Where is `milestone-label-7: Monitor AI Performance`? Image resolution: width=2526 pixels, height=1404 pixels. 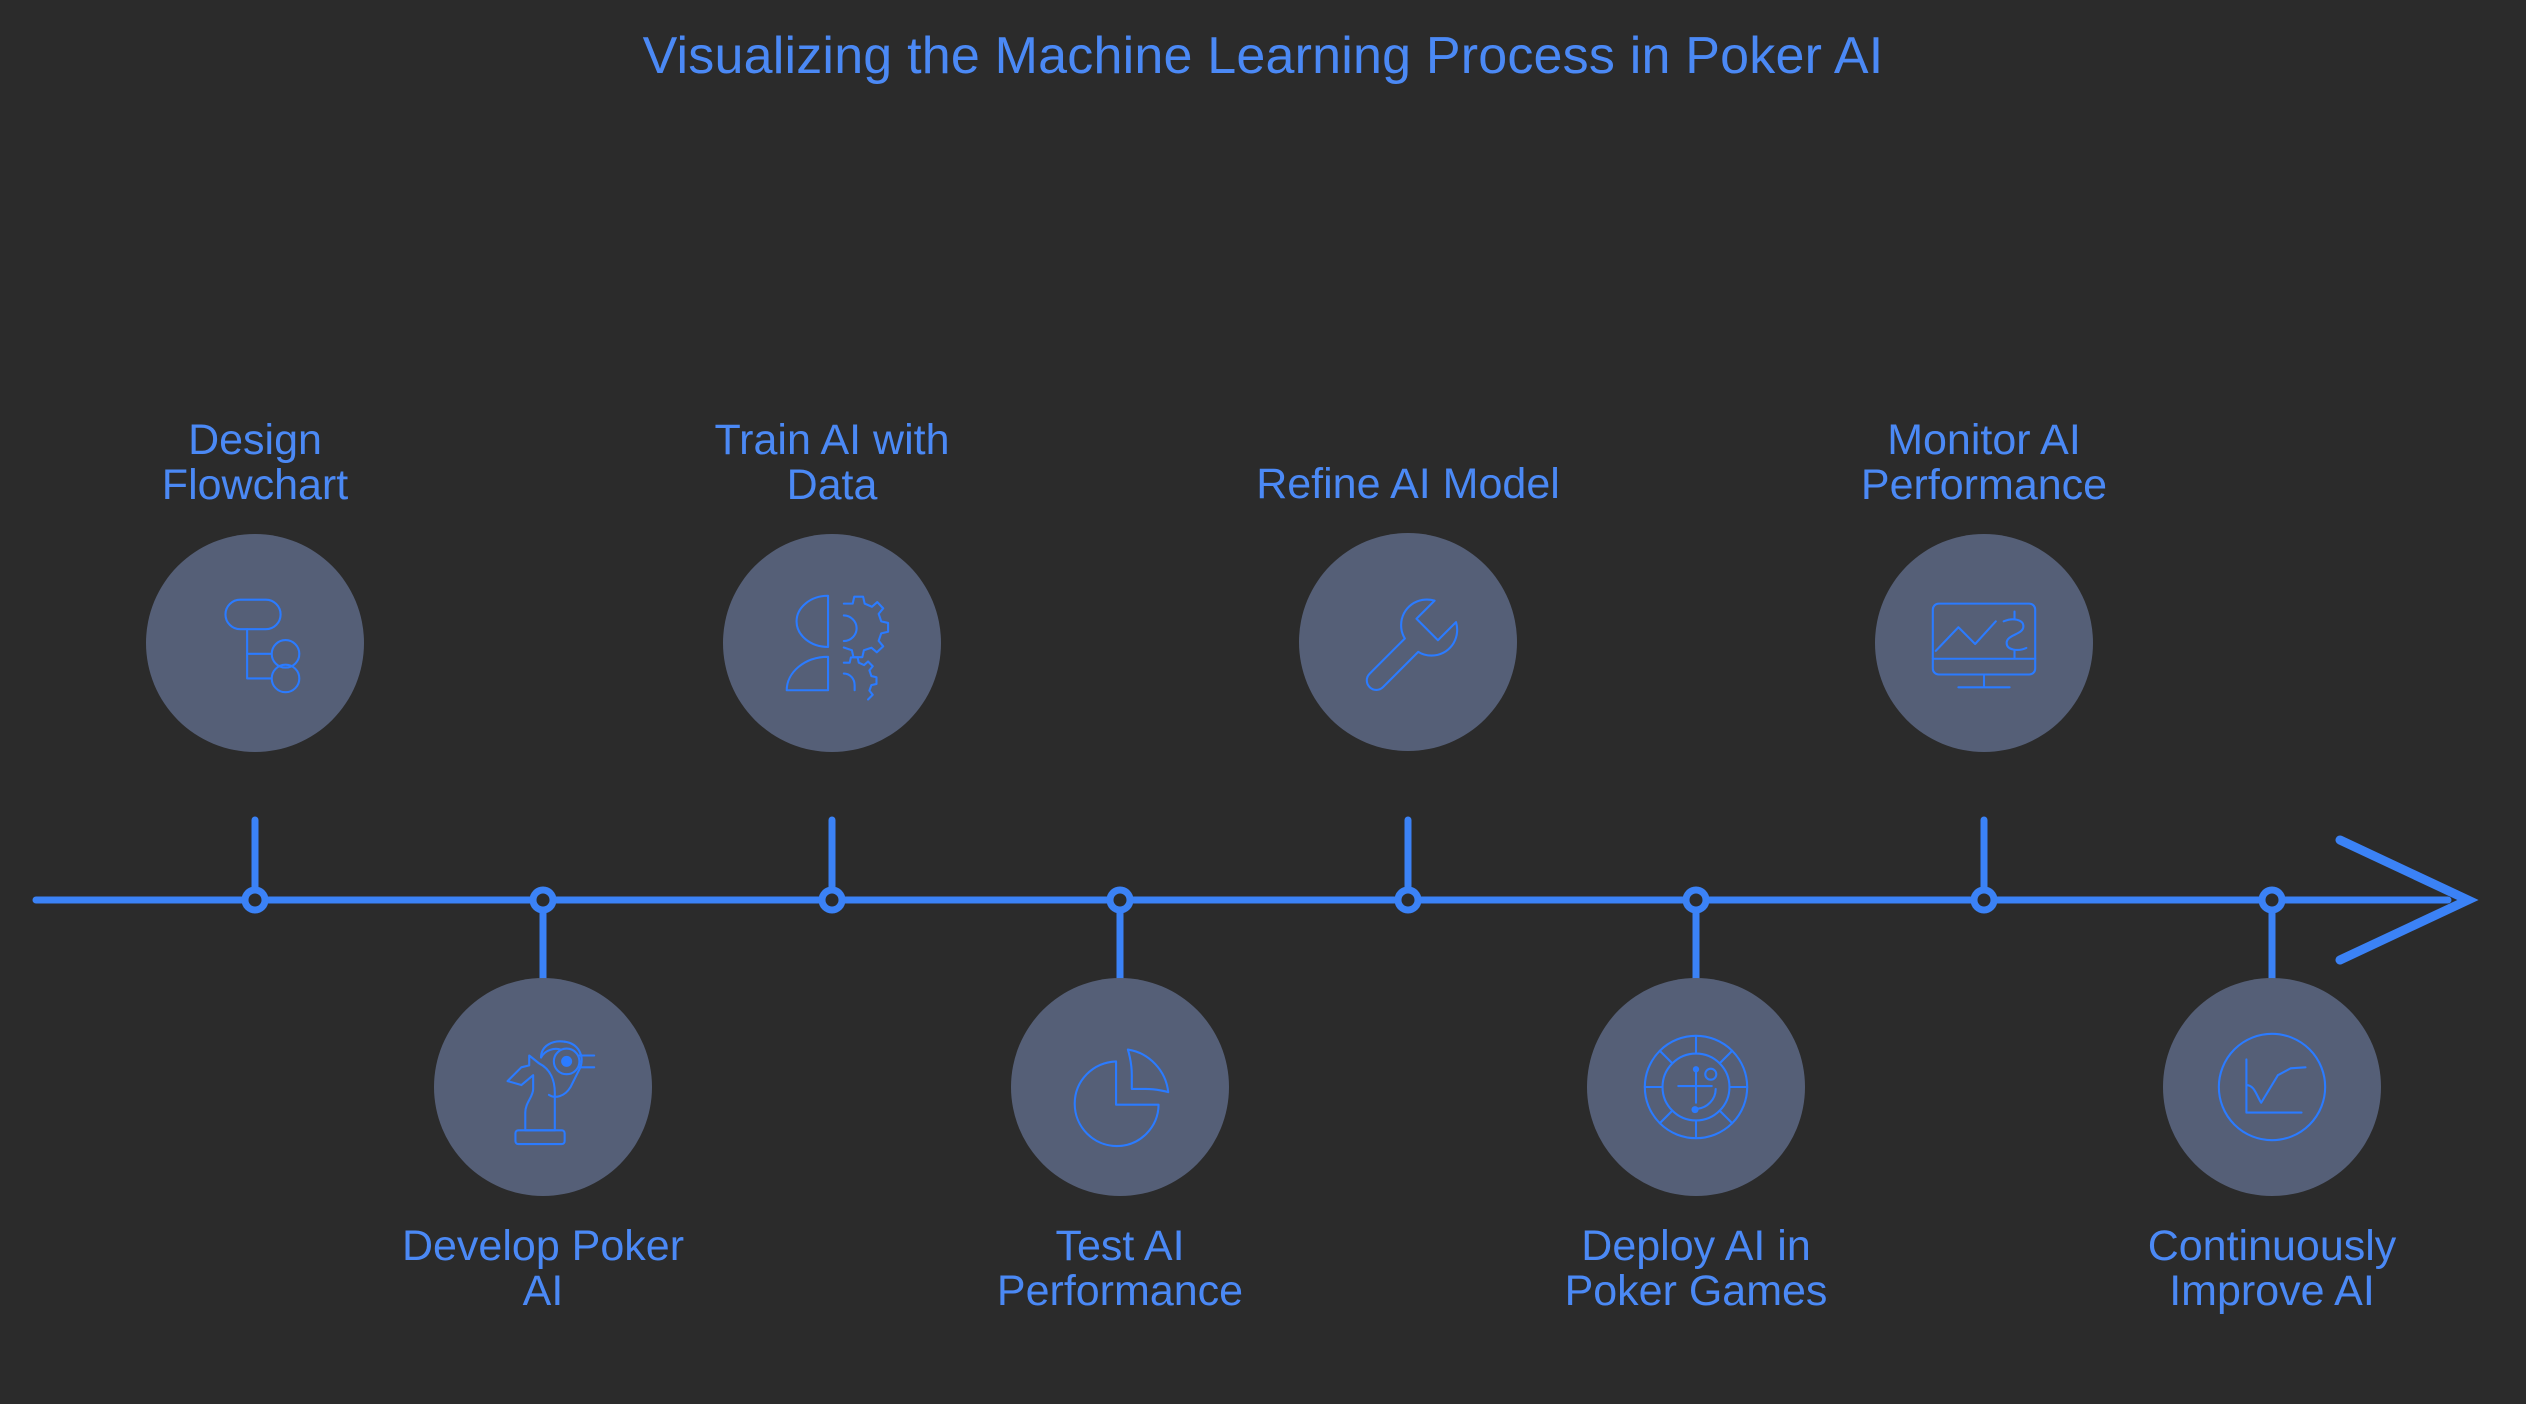 milestone-label-7: Monitor AI Performance is located at coordinates (1984, 462).